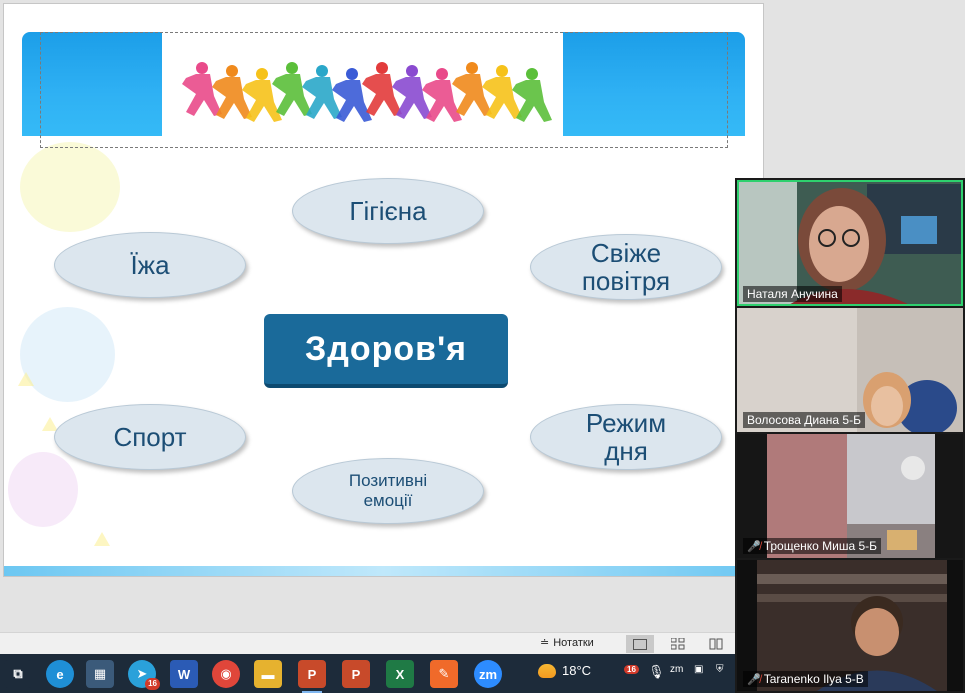 This screenshot has height=693, width=965. What do you see at coordinates (850, 243) in the screenshot?
I see `video-tile-speaker: Наталя Анучина` at bounding box center [850, 243].